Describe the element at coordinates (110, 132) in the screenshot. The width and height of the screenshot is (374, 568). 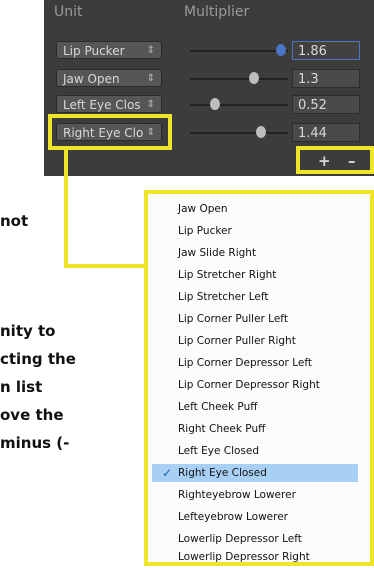
I see `selected-dropdown-highlight` at that location.